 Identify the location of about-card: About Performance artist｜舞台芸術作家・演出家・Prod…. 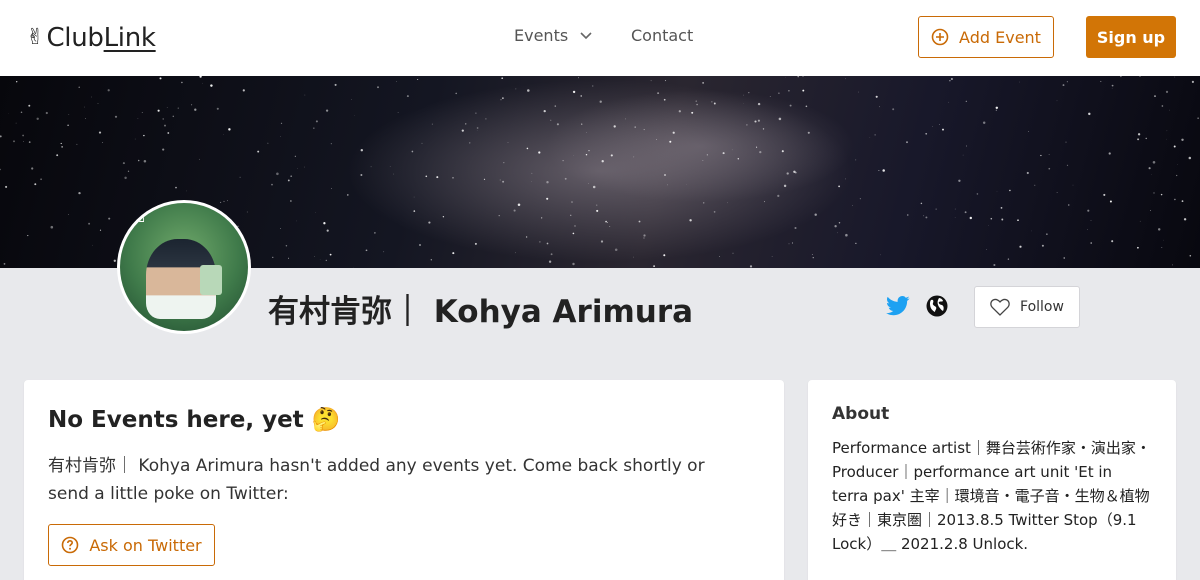
(992, 480).